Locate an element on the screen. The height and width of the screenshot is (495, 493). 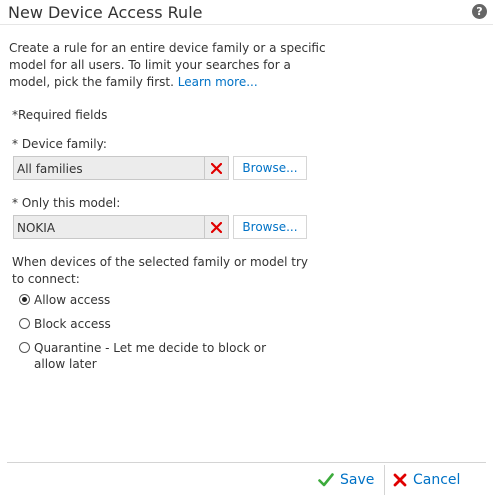
title-divider is located at coordinates (246, 24).